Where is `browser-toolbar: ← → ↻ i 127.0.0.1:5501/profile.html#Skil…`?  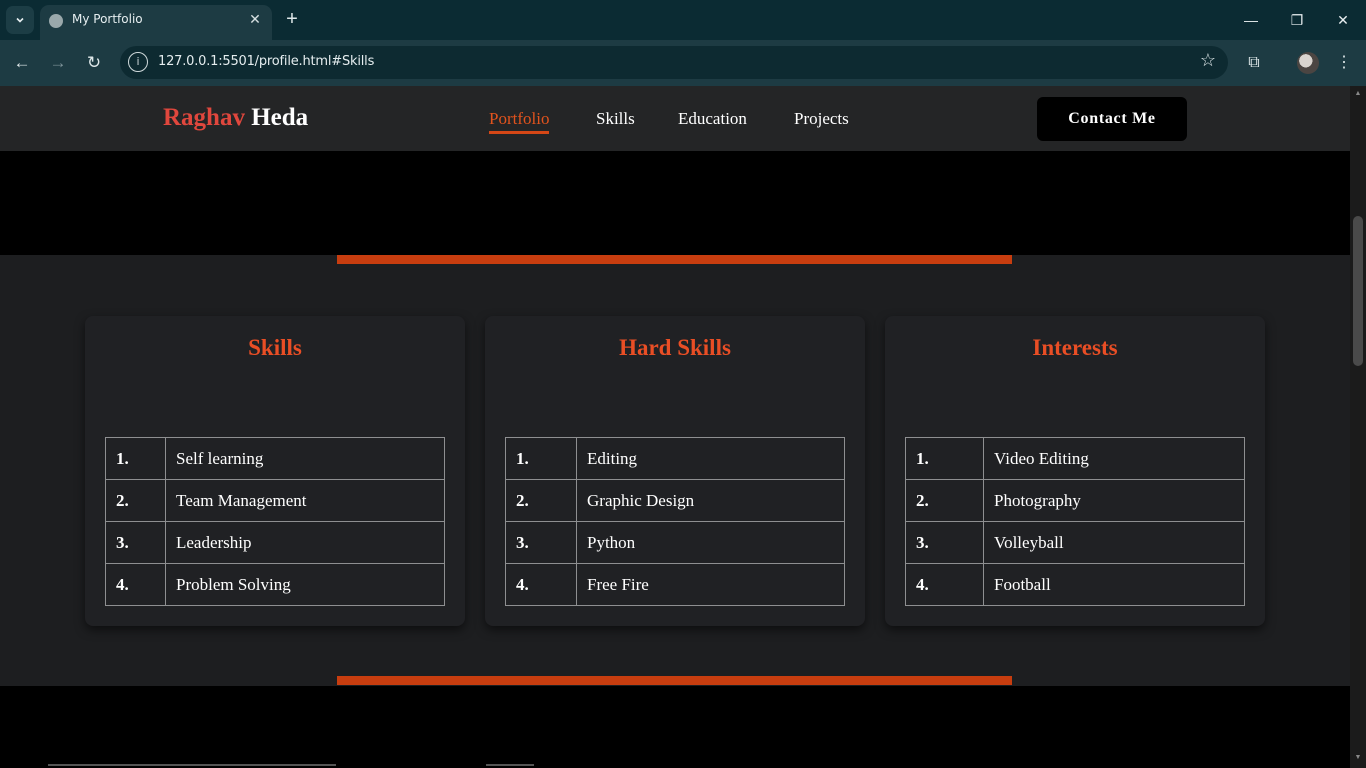
browser-toolbar: ← → ↻ i 127.0.0.1:5501/profile.html#Skil… is located at coordinates (683, 63).